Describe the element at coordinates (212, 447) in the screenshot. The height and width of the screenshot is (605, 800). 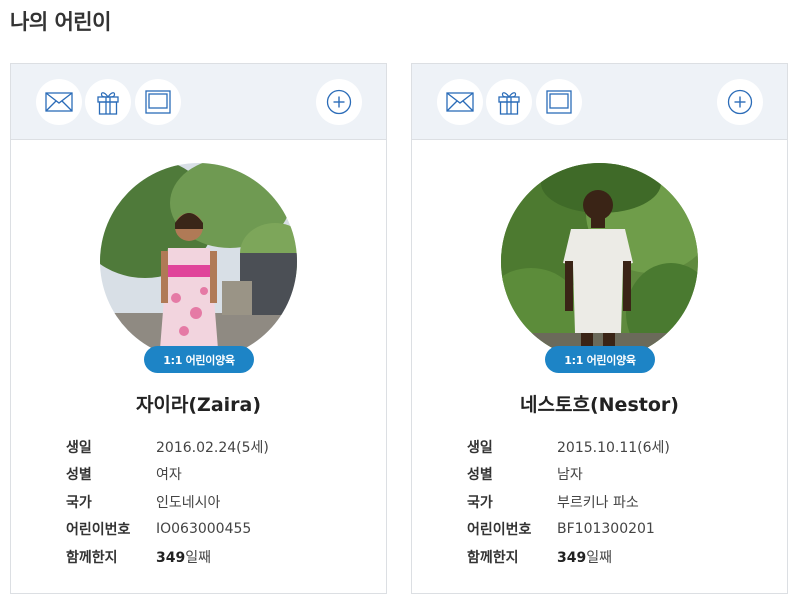
I see `birth-value: 2016.02.24(5세)` at that location.